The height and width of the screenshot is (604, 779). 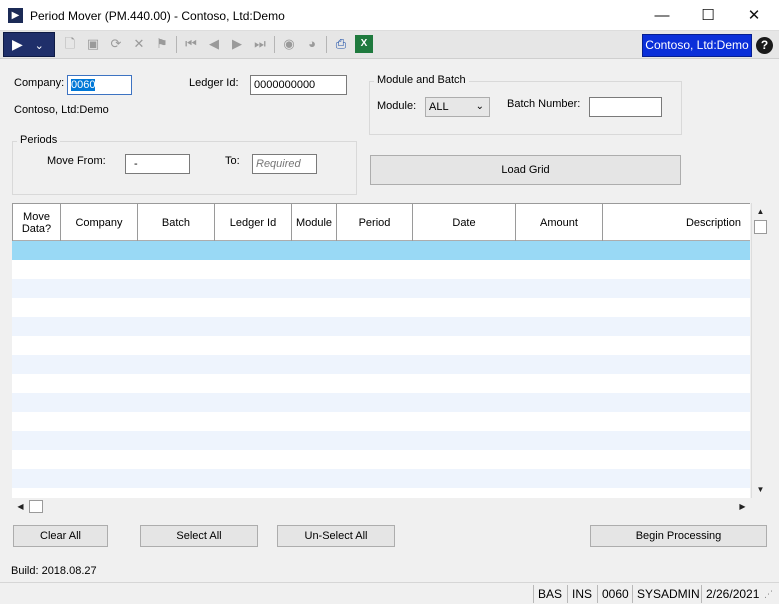 What do you see at coordinates (99, 85) in the screenshot?
I see `company-input: 0060` at bounding box center [99, 85].